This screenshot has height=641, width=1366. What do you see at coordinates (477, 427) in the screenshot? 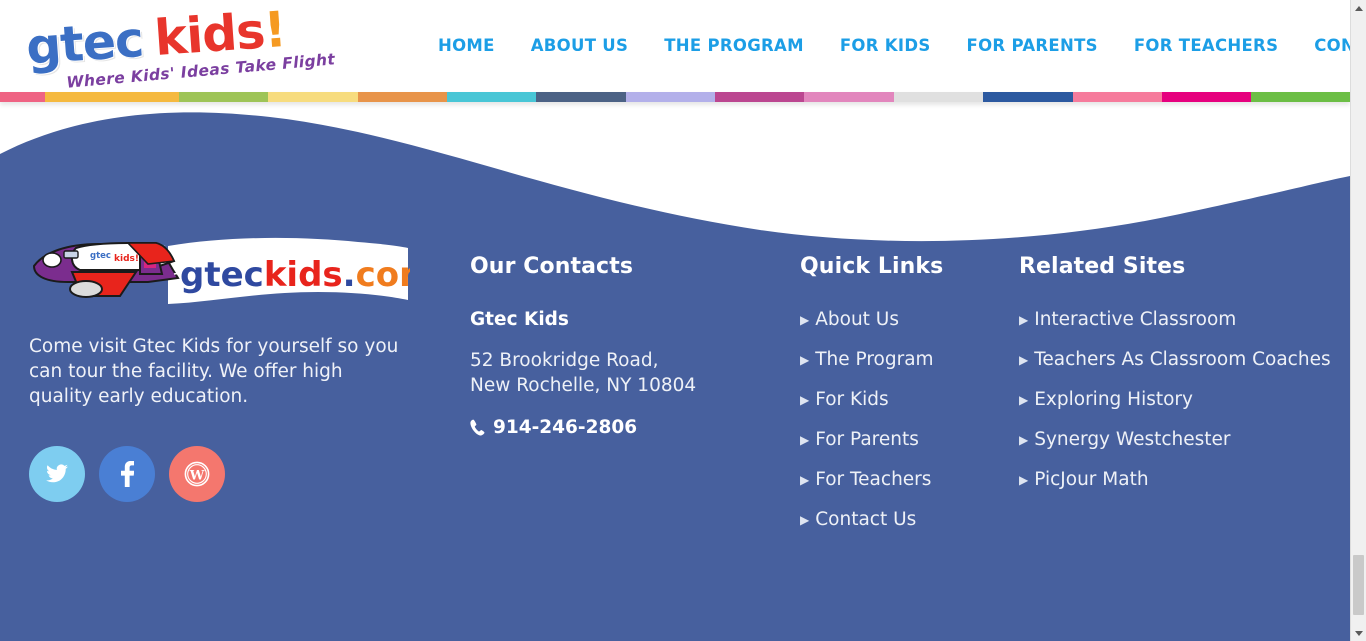
I see `phone-icon` at bounding box center [477, 427].